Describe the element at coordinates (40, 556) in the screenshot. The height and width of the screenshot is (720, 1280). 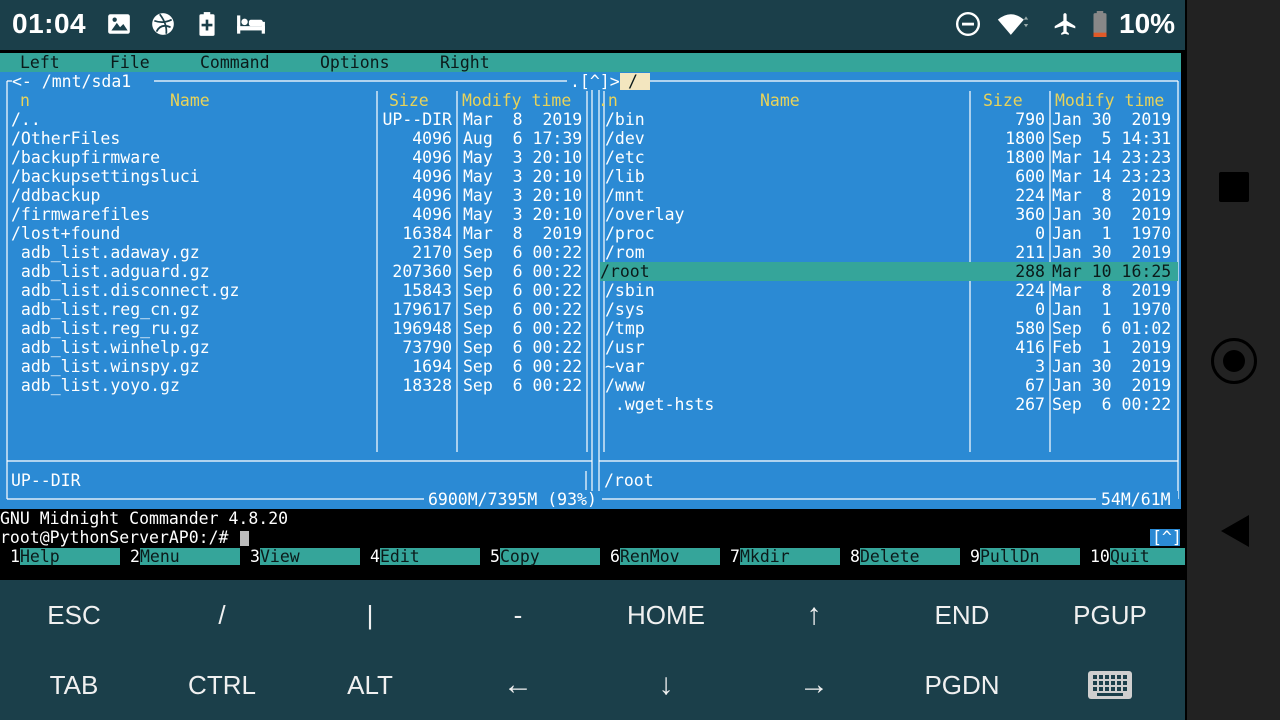
I see `fkey-help-button: Help` at that location.